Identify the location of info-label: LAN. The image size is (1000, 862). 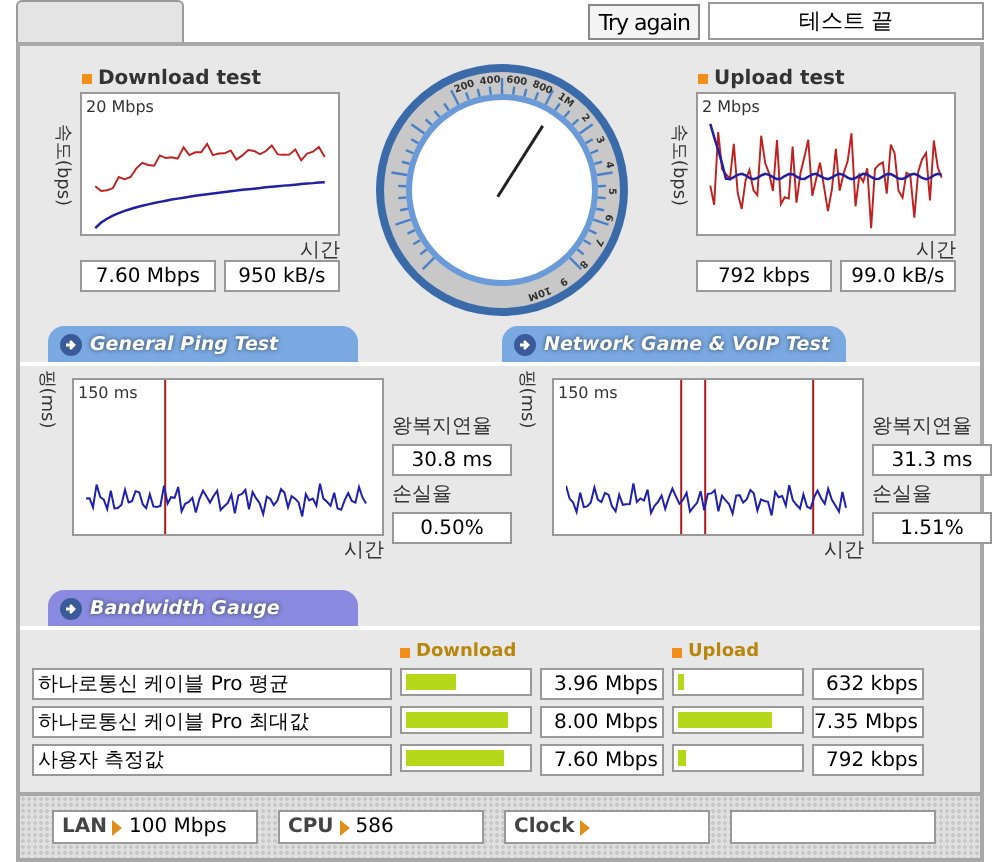
(84, 827).